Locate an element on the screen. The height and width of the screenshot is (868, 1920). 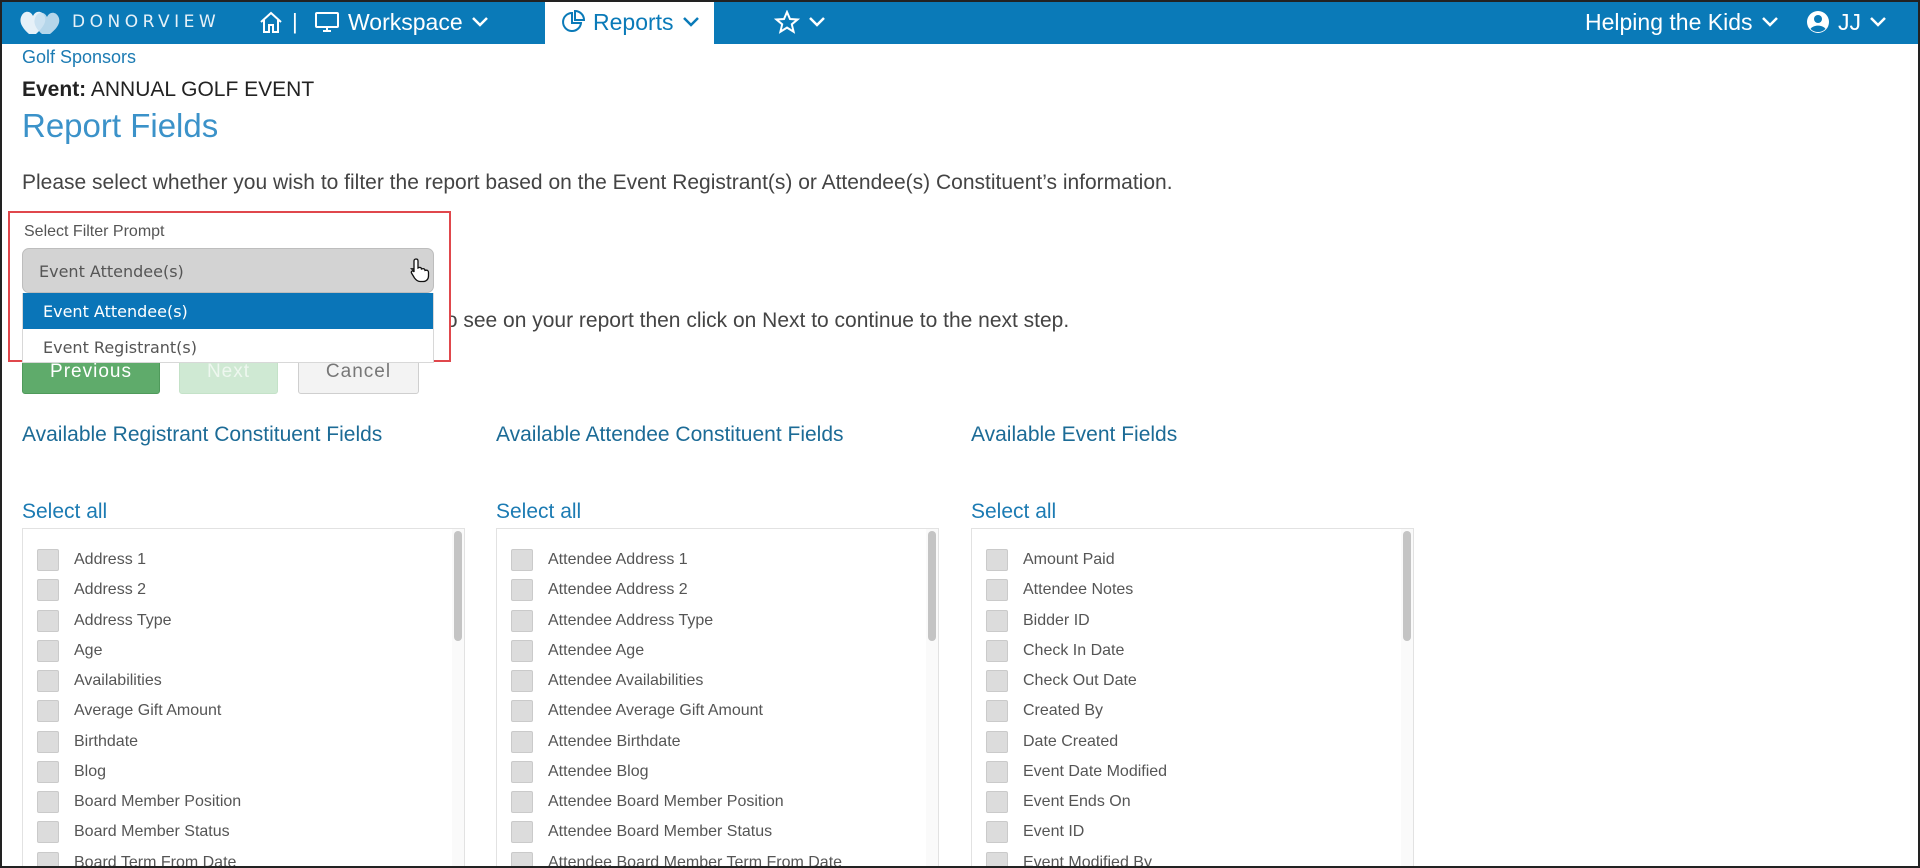
field-label: Board Member Status is located at coordinates (152, 831).